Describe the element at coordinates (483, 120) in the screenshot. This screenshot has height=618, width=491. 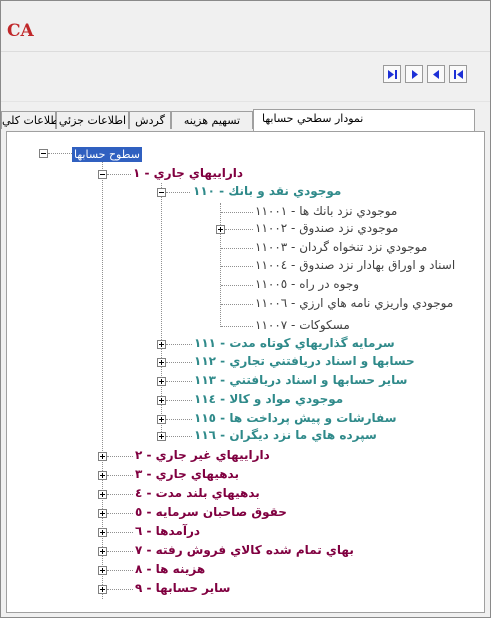
I see `tab-strip-edge` at that location.